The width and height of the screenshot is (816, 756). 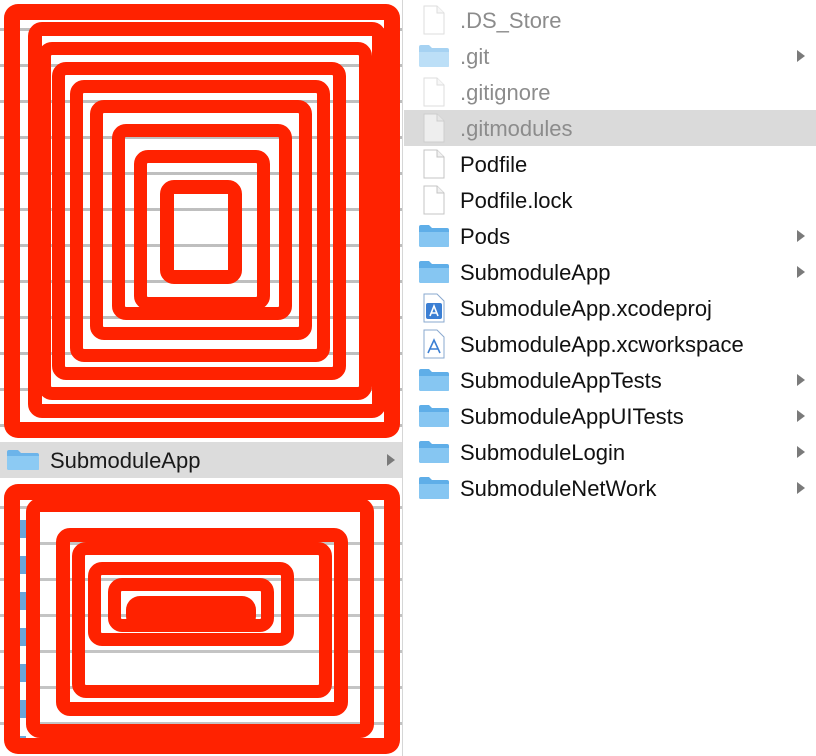 I want to click on file-row: Pods, so click(x=610, y=236).